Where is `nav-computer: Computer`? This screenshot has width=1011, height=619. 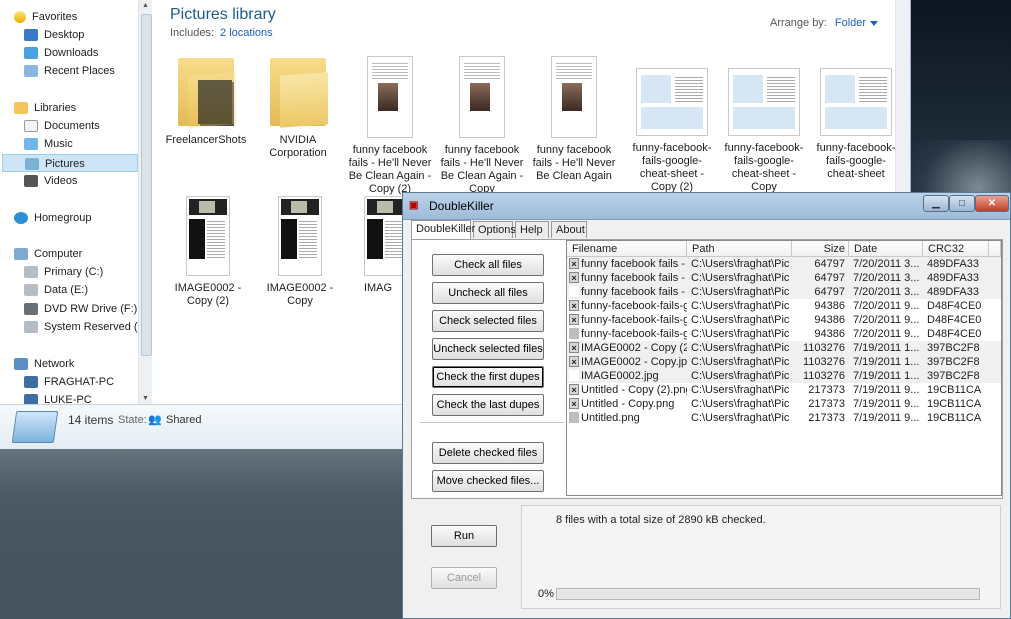
nav-computer: Computer is located at coordinates (83, 254).